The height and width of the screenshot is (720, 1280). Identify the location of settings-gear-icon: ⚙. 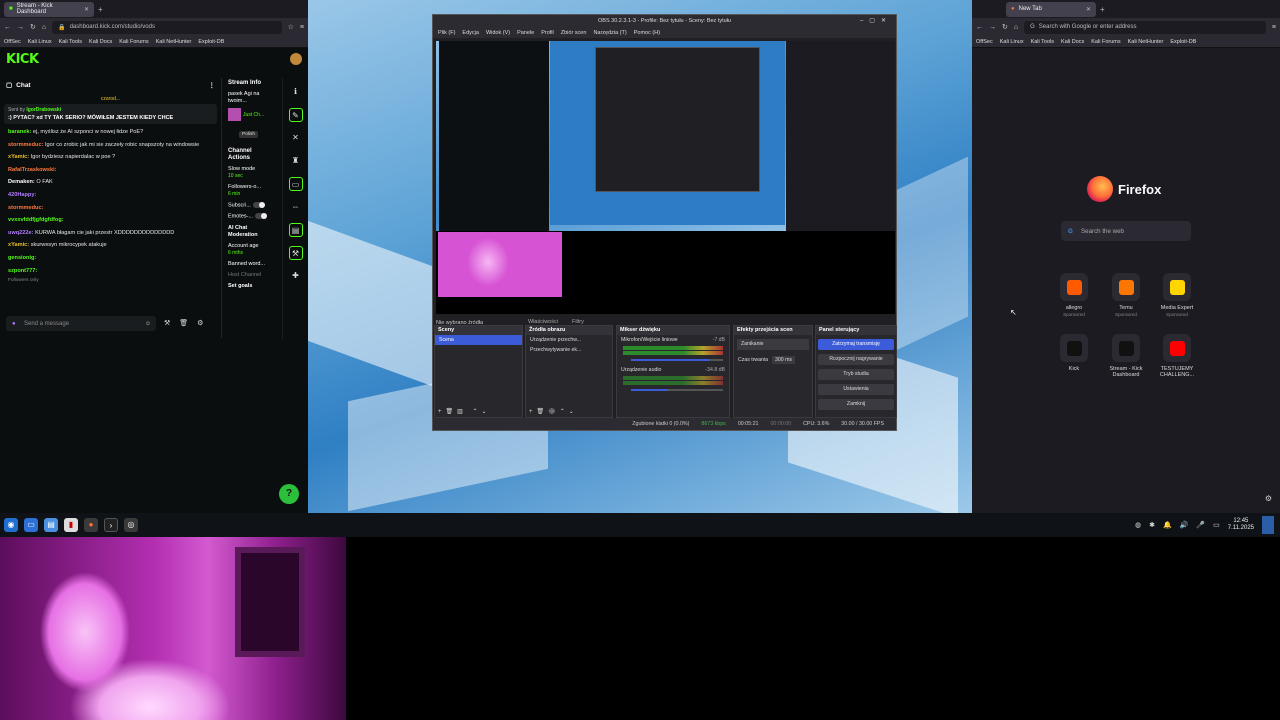
(1268, 498).